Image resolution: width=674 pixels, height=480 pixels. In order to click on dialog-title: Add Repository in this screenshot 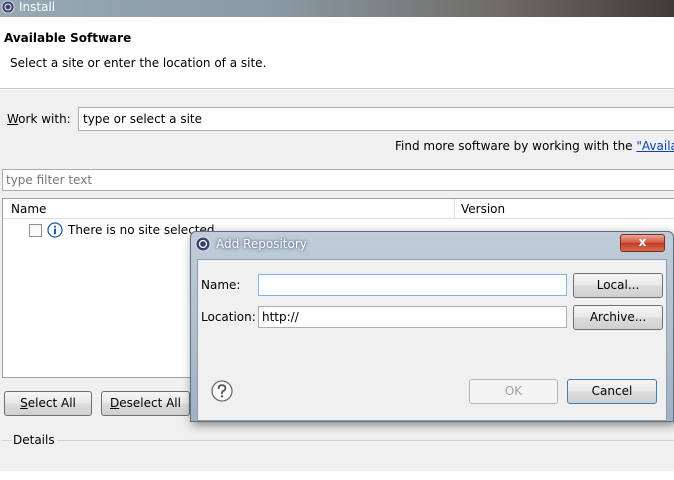, I will do `click(261, 244)`.